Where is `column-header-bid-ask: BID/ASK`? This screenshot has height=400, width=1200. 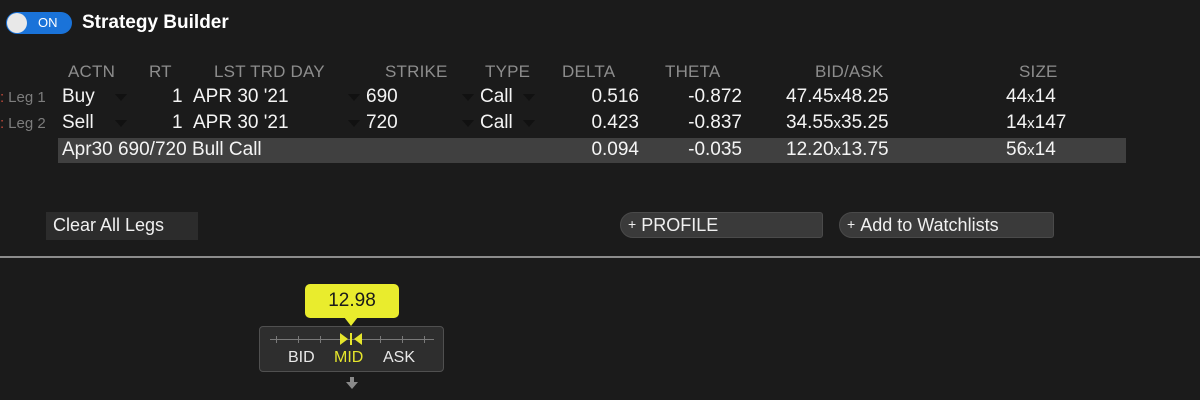 column-header-bid-ask: BID/ASK is located at coordinates (849, 71).